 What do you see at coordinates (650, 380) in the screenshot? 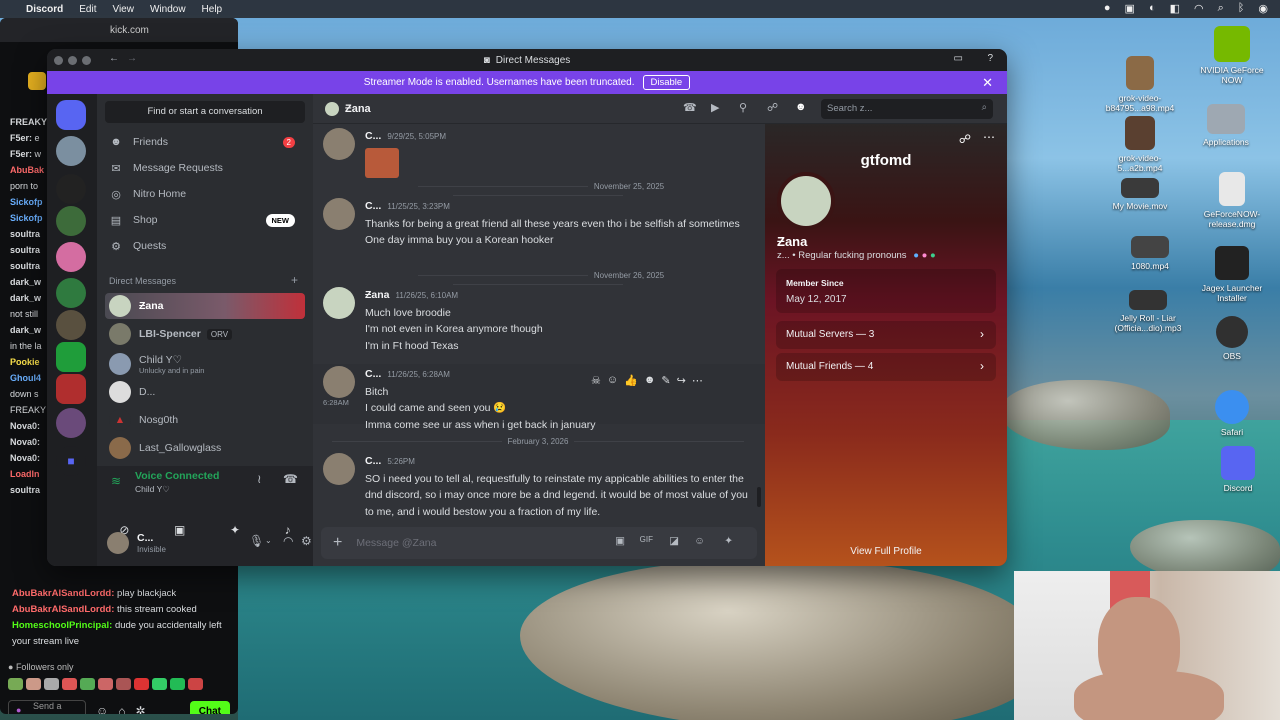
I see `add-reaction-icon: ☻` at bounding box center [650, 380].